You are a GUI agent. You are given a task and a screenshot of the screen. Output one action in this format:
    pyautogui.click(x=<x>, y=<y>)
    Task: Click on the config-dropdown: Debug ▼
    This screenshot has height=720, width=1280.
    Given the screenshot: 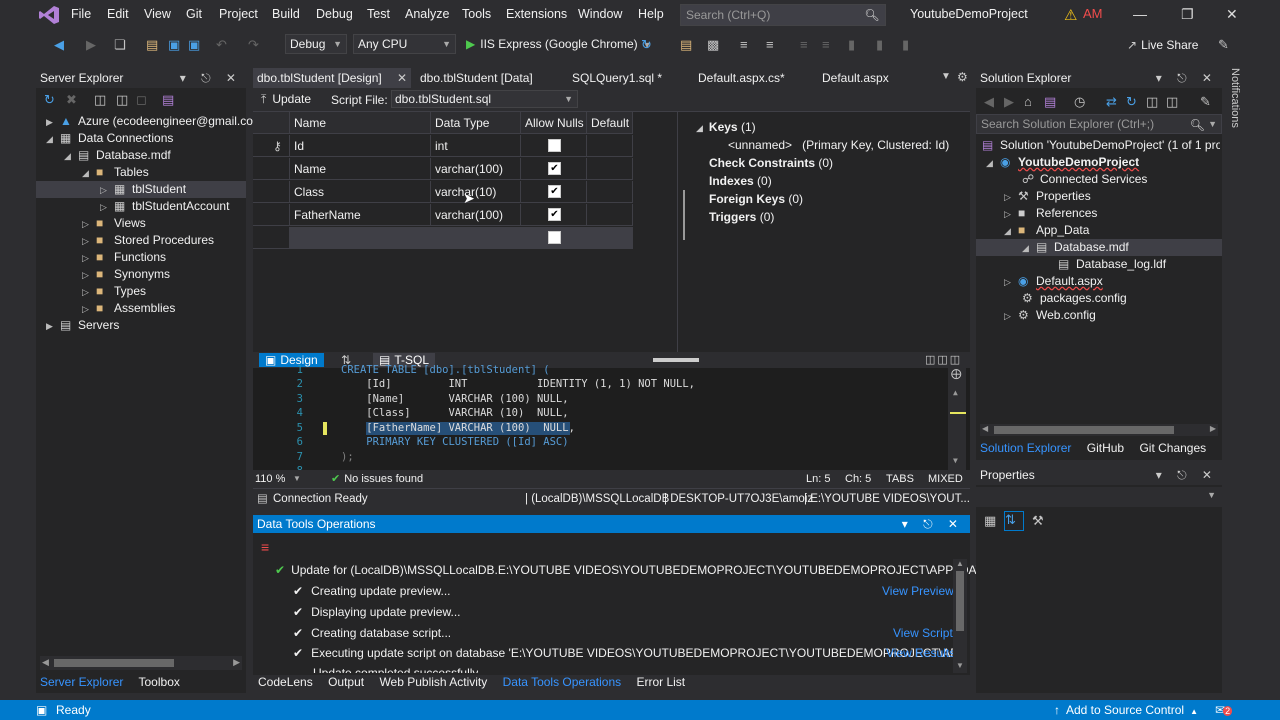 What is the action you would take?
    pyautogui.click(x=316, y=44)
    